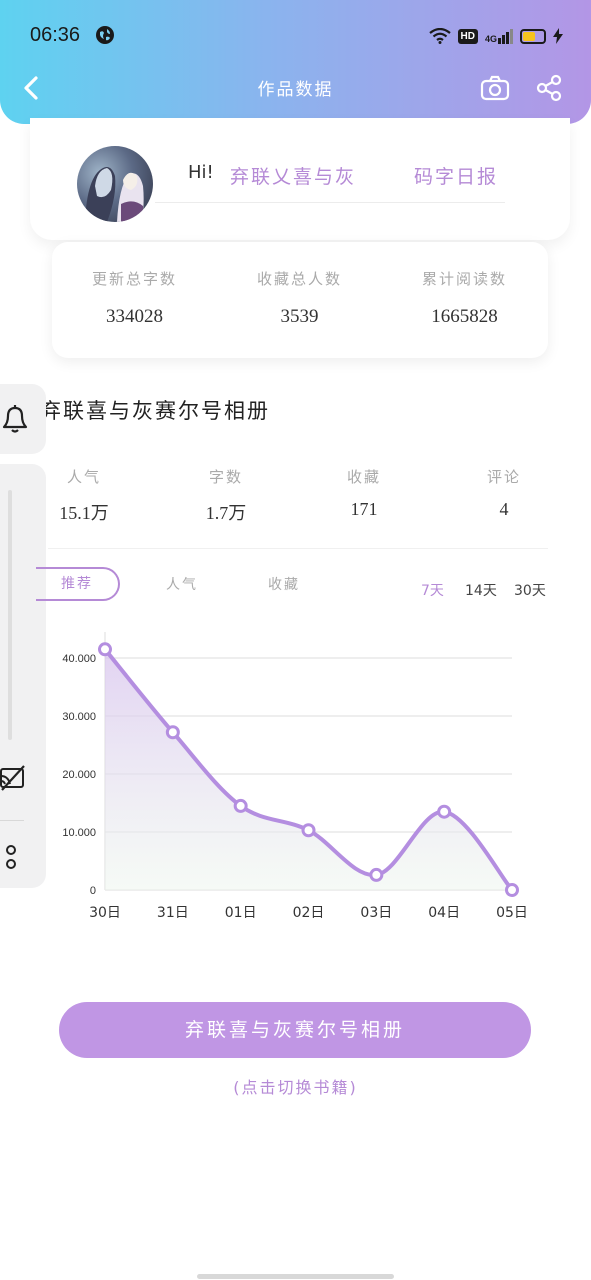 This screenshot has height=1280, width=591. I want to click on metric-word-count: 字数 1.7万, so click(226, 495).